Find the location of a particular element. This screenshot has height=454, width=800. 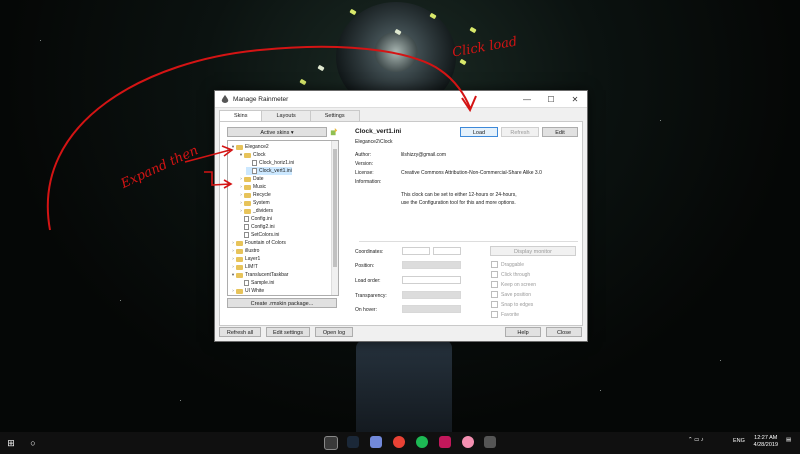

scrollbar-thumb is located at coordinates (335, 208).